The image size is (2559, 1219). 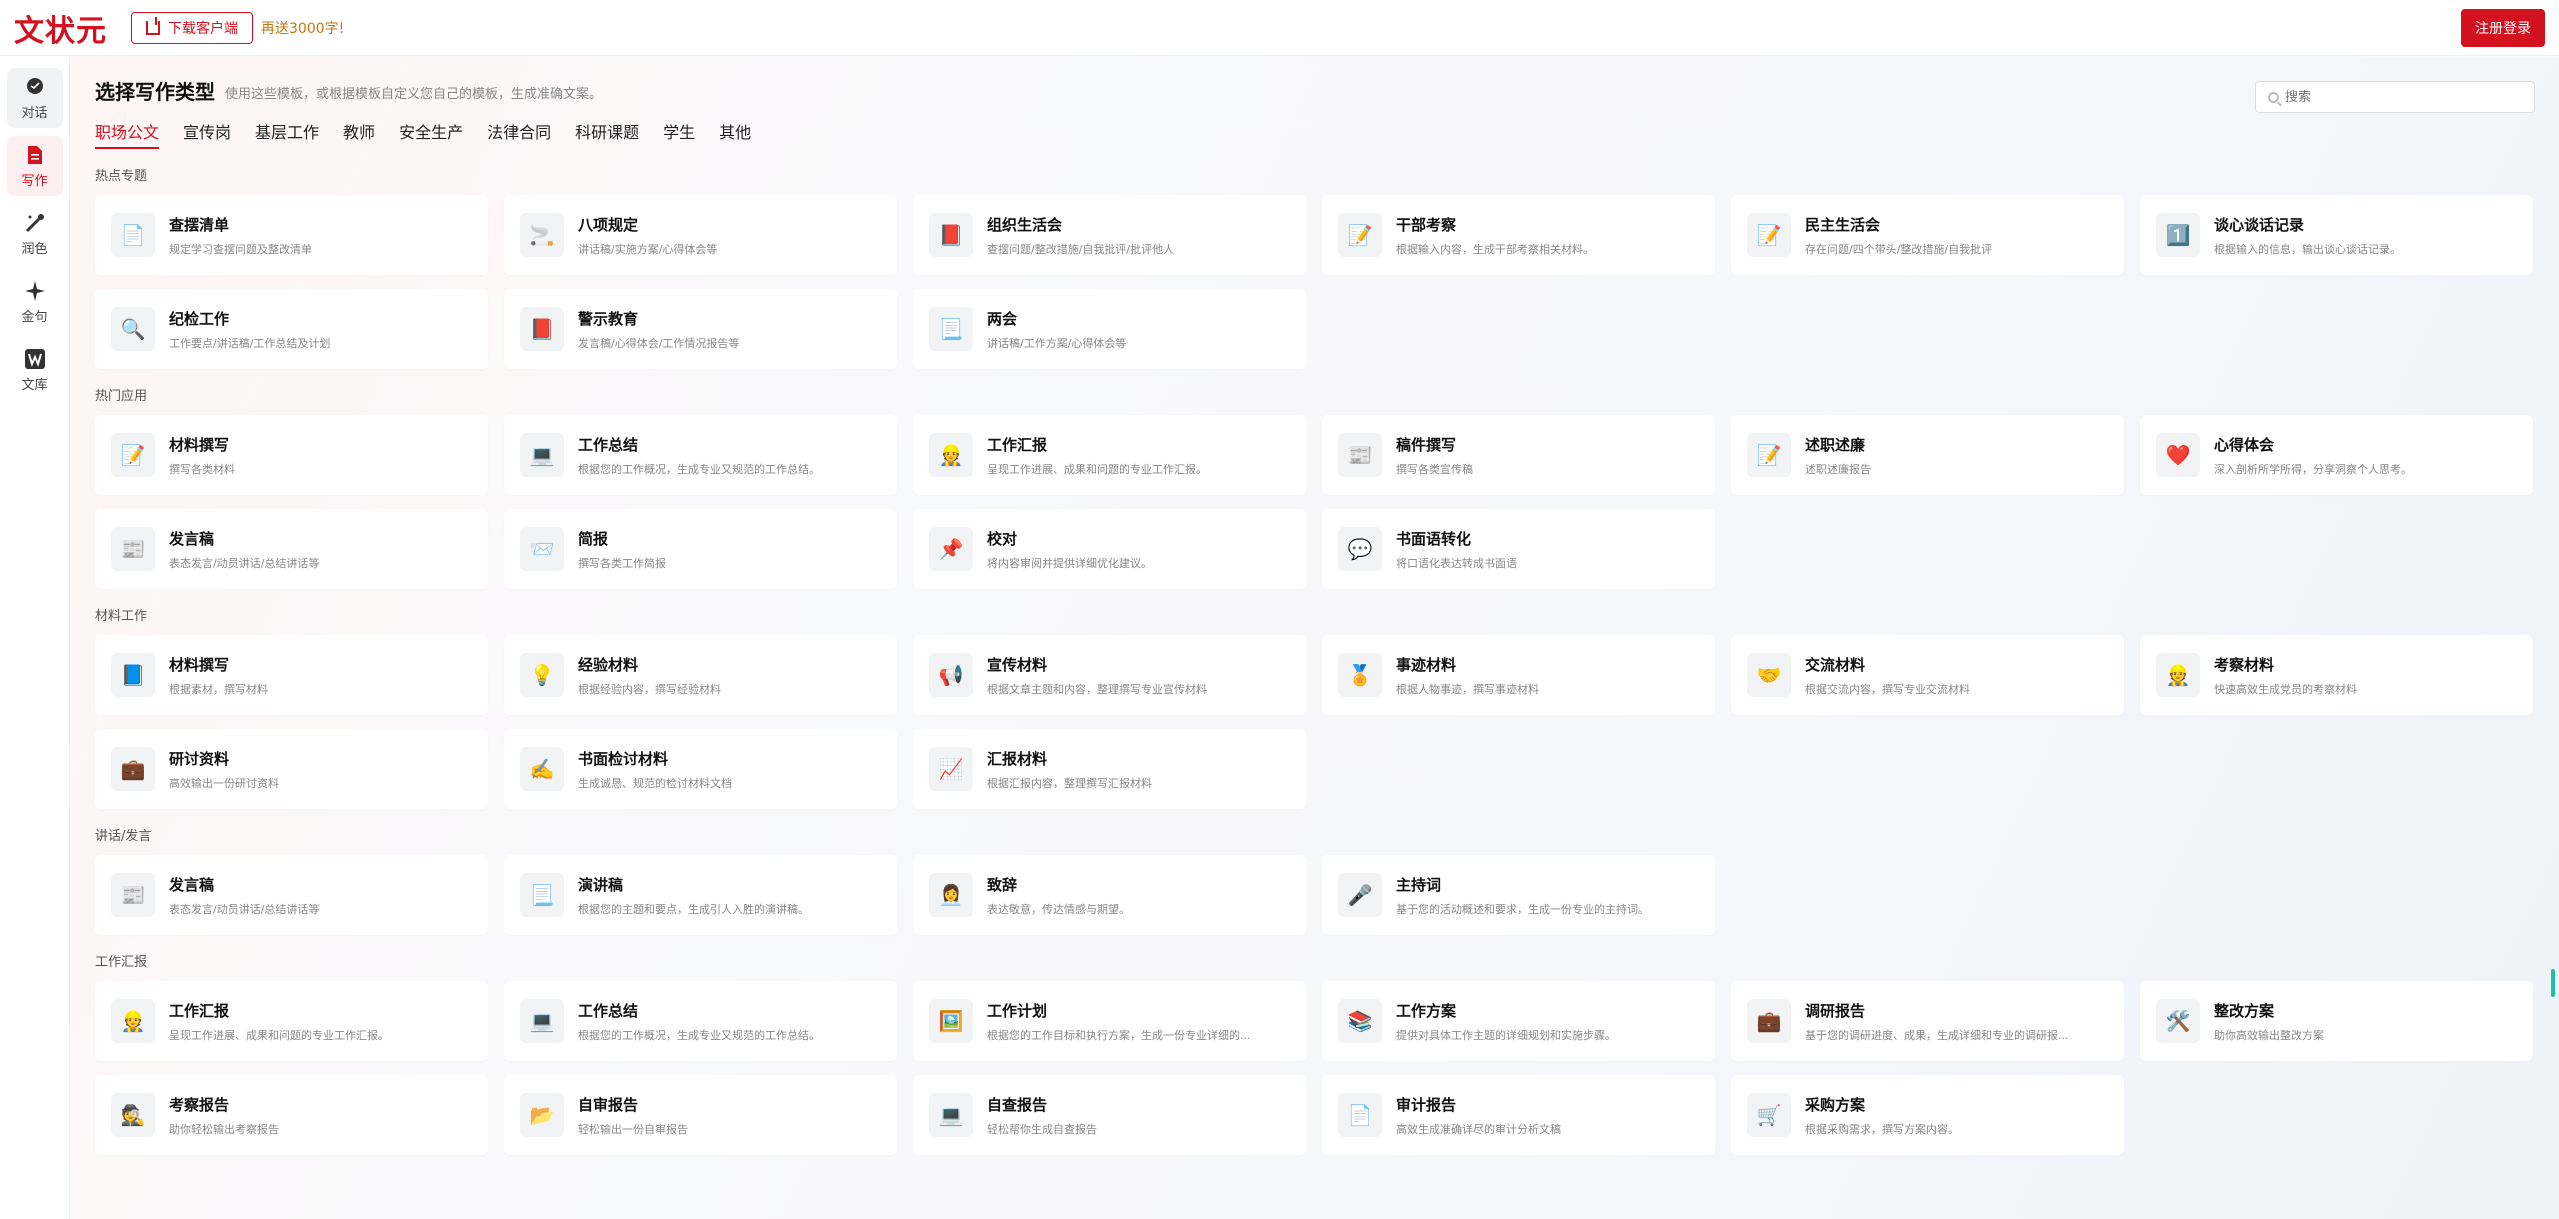 What do you see at coordinates (291, 769) in the screenshot?
I see `template-card: 💼 研讨资料 高效输出一份研讨资料` at bounding box center [291, 769].